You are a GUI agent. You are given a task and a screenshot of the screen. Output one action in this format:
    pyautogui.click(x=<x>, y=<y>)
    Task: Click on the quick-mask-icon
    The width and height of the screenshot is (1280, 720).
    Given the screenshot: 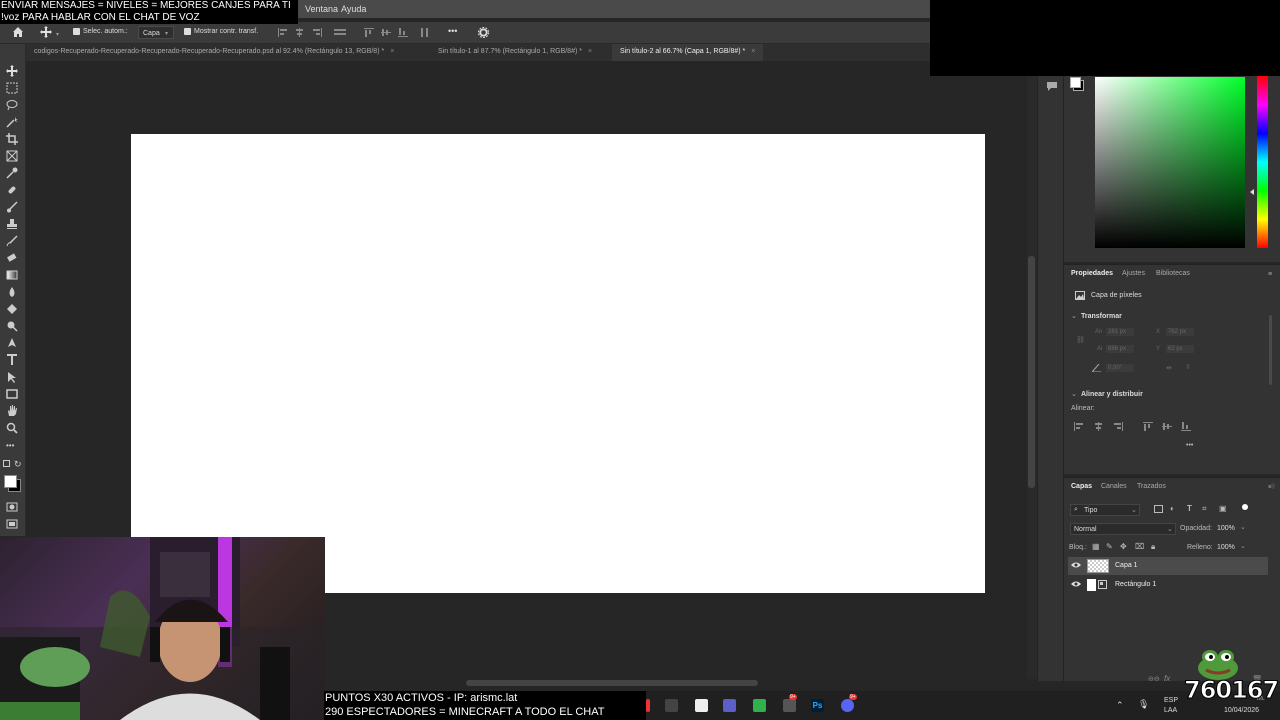 What is the action you would take?
    pyautogui.click(x=13, y=507)
    